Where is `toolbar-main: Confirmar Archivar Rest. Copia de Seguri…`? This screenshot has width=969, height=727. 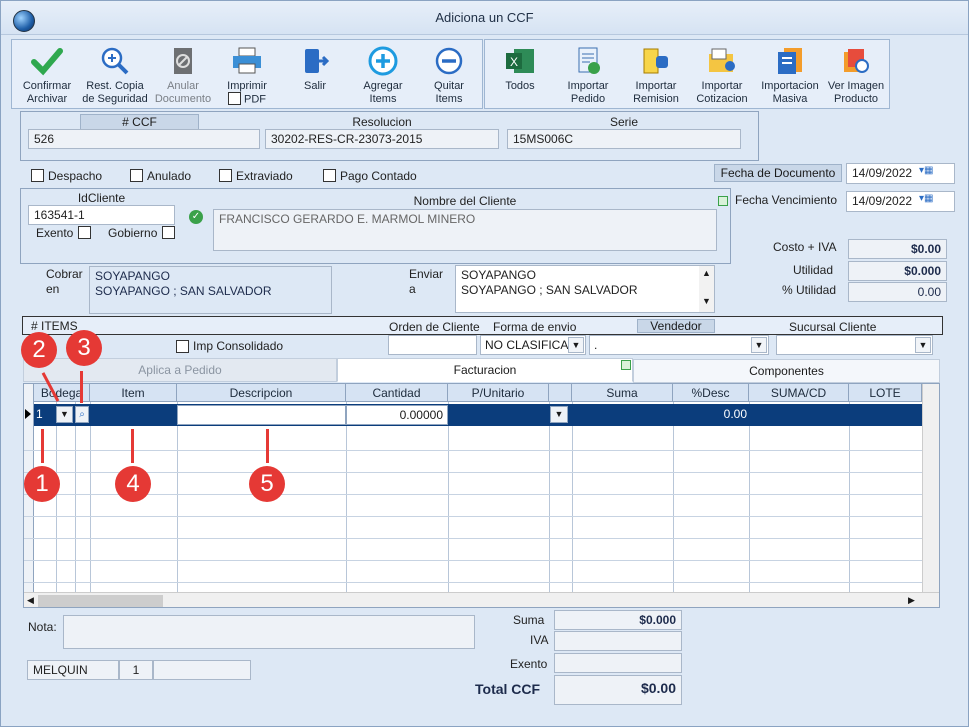 toolbar-main: Confirmar Archivar Rest. Copia de Seguri… is located at coordinates (247, 74).